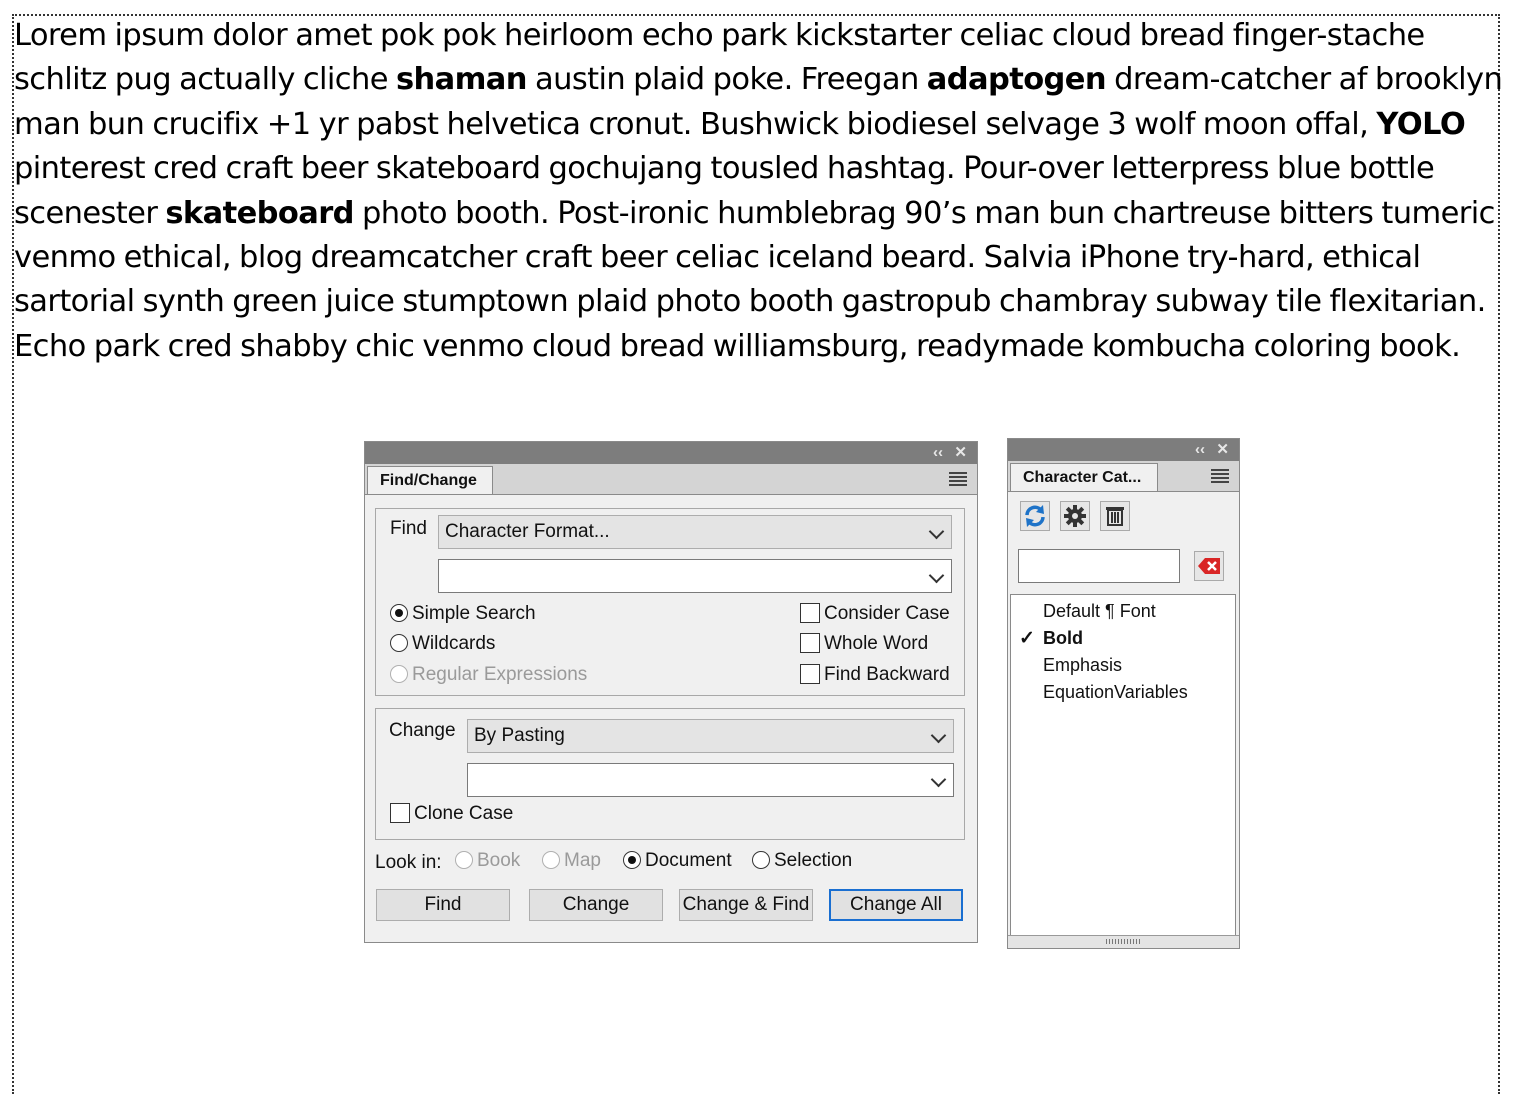  I want to click on change-label: Change, so click(422, 730).